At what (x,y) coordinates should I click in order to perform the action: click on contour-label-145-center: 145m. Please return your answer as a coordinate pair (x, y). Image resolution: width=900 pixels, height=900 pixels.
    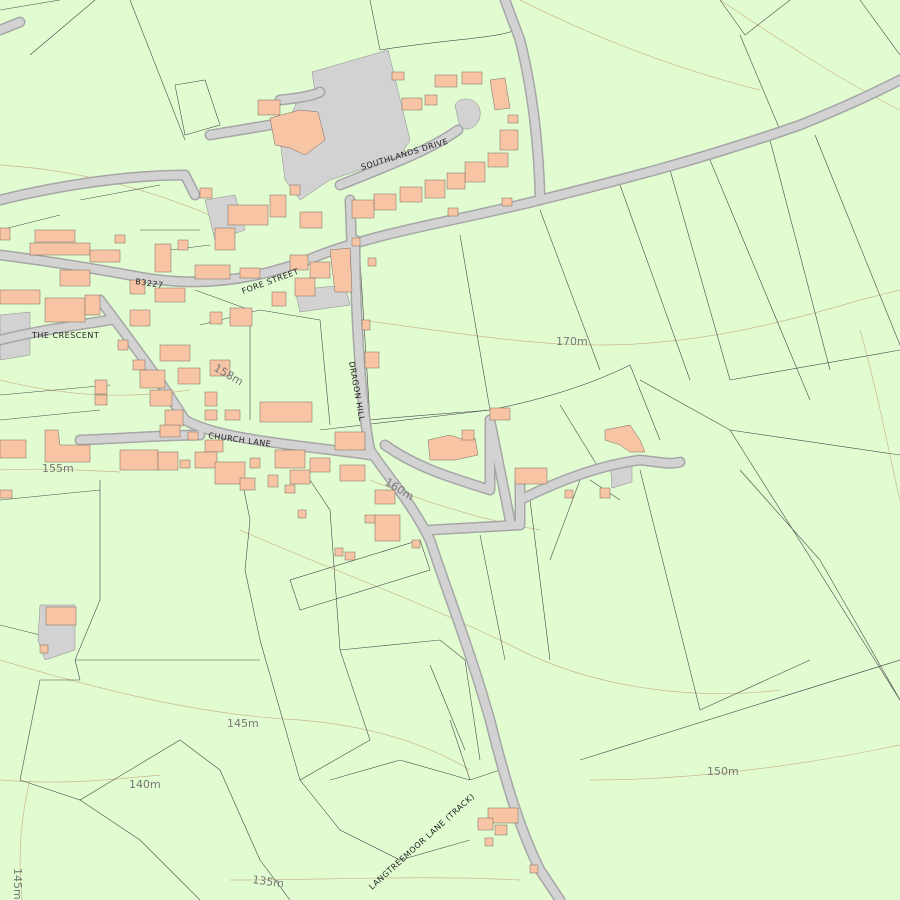
    Looking at the image, I should click on (243, 723).